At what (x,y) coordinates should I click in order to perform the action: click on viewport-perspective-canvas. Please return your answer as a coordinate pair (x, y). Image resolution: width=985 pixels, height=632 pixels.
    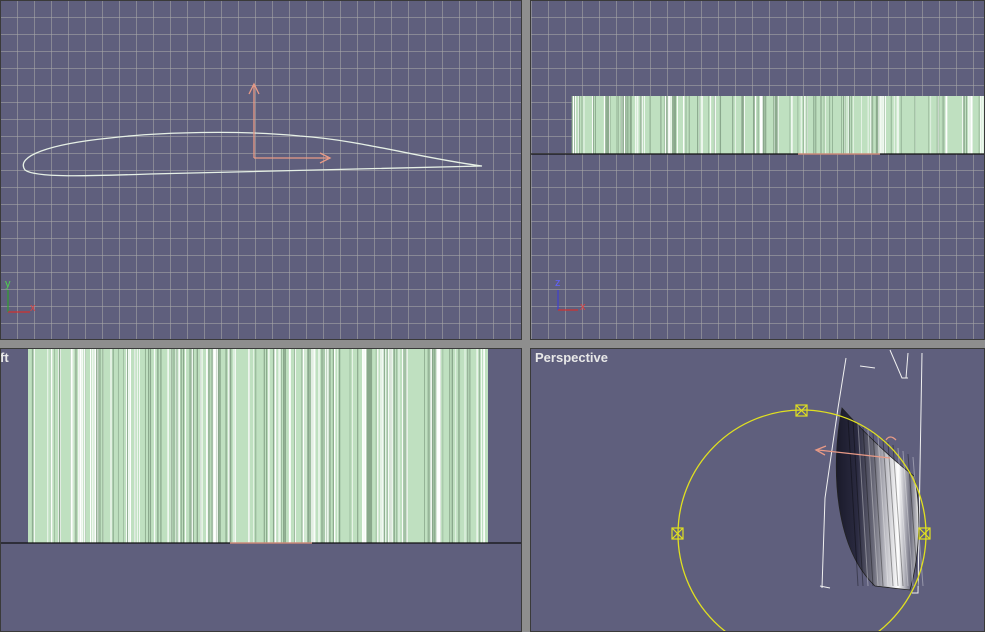
    Looking at the image, I should click on (801, 490).